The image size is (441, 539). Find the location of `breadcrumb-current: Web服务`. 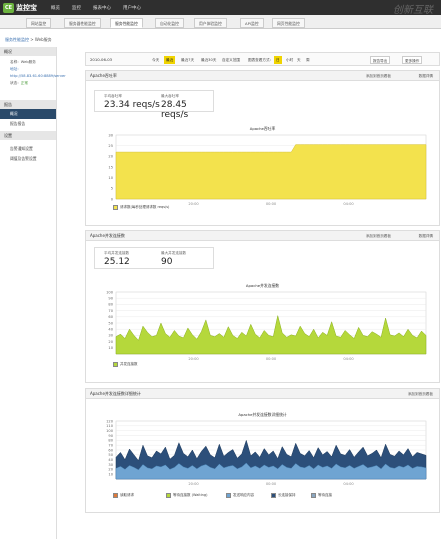

breadcrumb-current: Web服务 is located at coordinates (43, 39).